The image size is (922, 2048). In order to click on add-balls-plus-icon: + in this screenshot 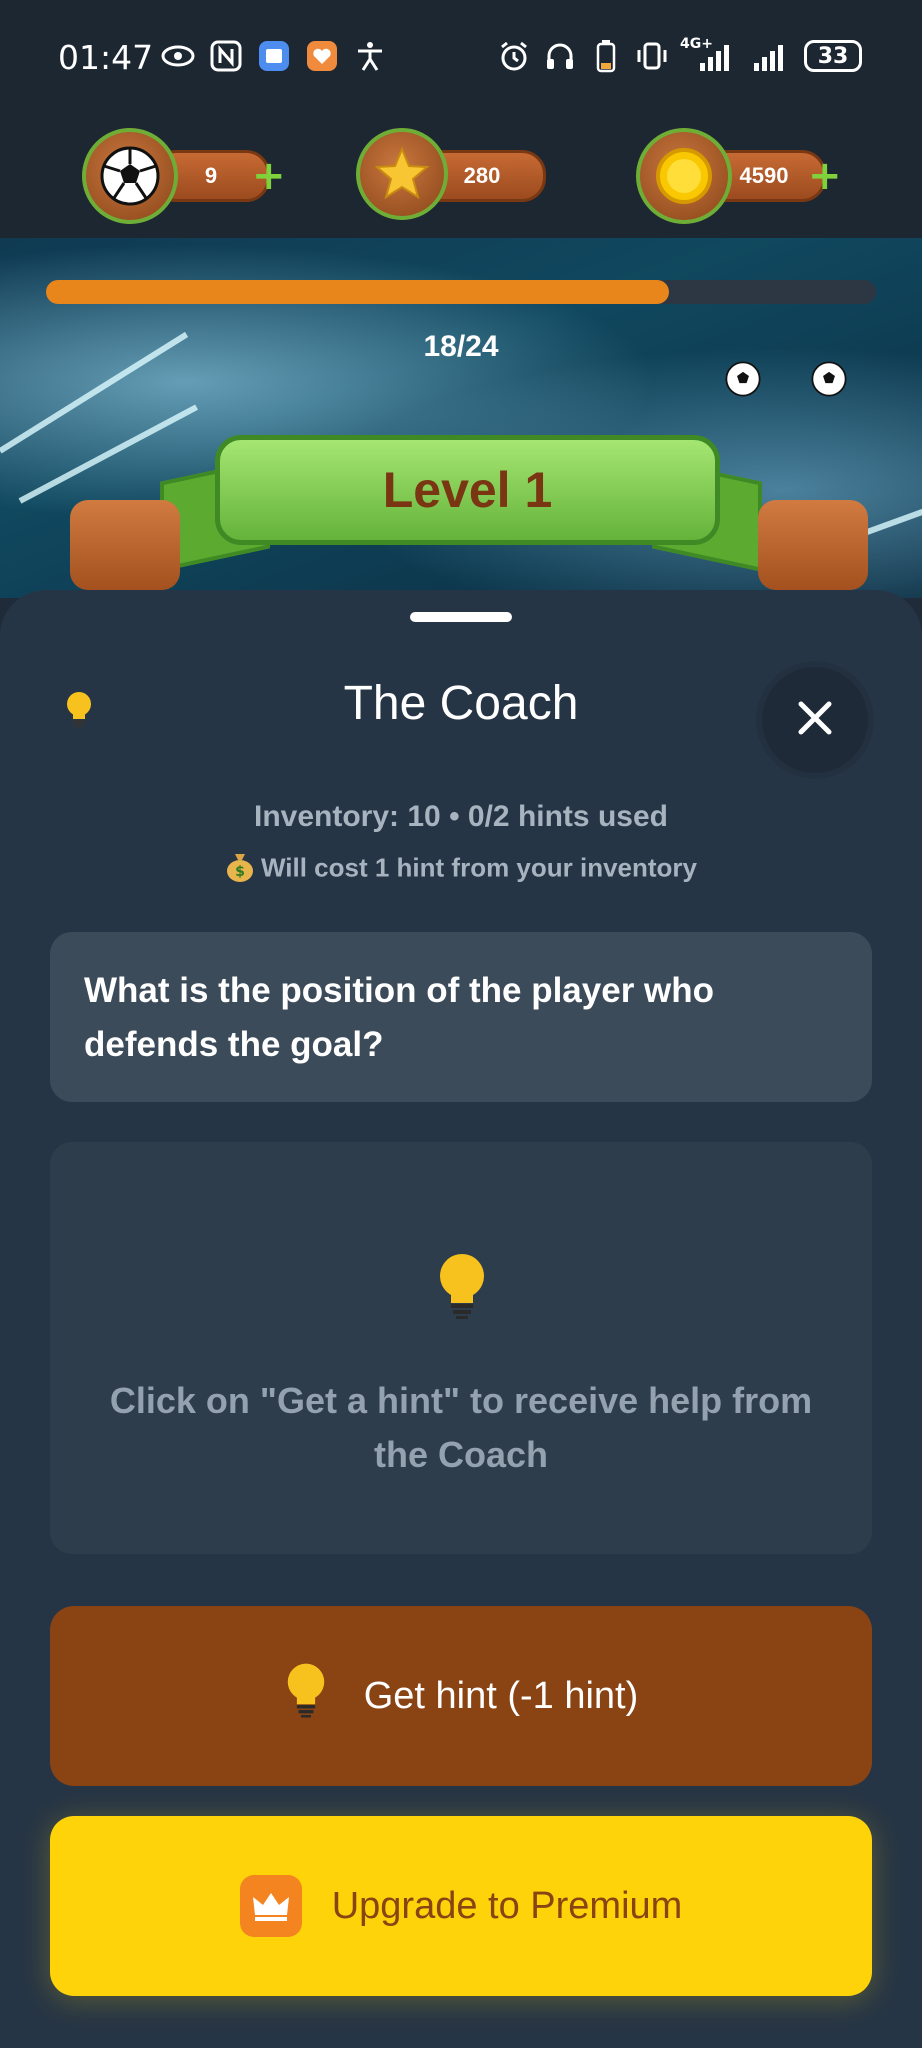, I will do `click(269, 176)`.